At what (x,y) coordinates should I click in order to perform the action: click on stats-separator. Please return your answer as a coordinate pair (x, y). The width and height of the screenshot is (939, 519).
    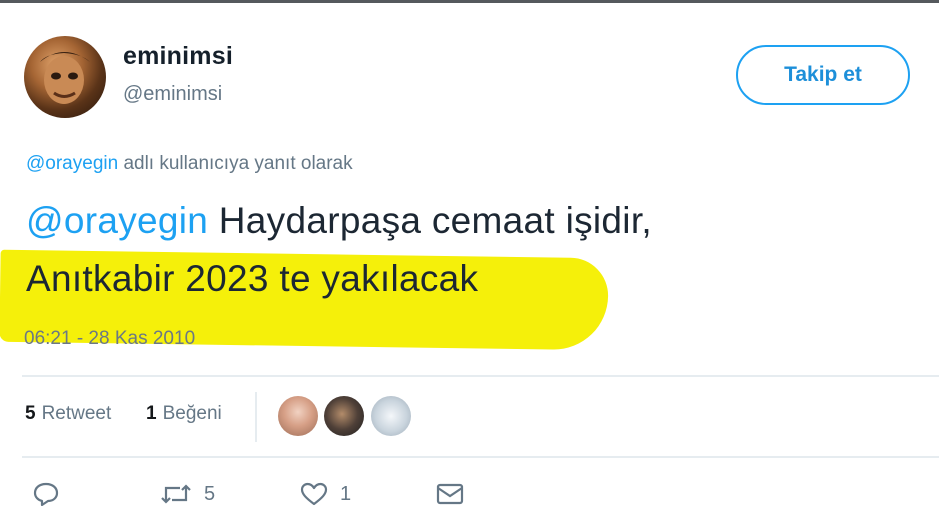
    Looking at the image, I should click on (256, 417).